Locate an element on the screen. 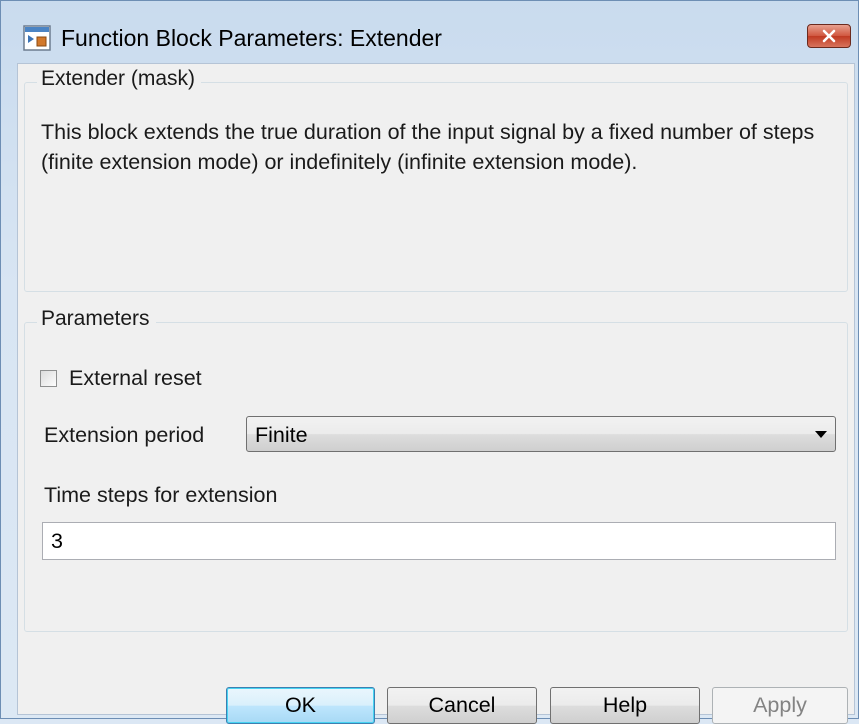  external-reset-label: External reset is located at coordinates (135, 378).